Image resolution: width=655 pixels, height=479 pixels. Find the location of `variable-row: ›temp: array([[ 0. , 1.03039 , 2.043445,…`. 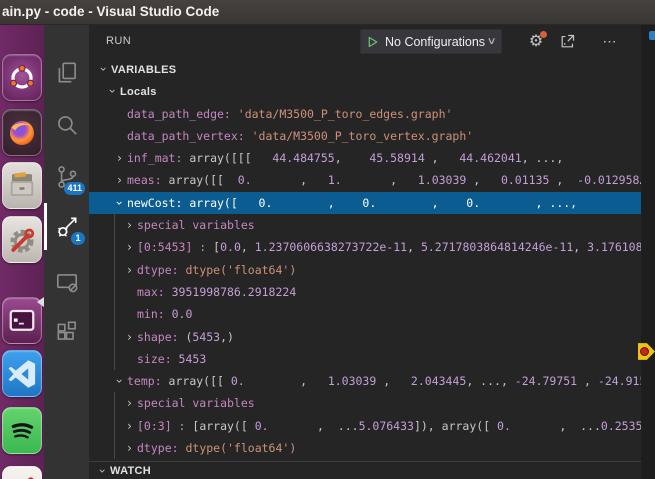

variable-row: ›temp: array([[ 0. , 1.03039 , 2.043445,… is located at coordinates (365, 381).